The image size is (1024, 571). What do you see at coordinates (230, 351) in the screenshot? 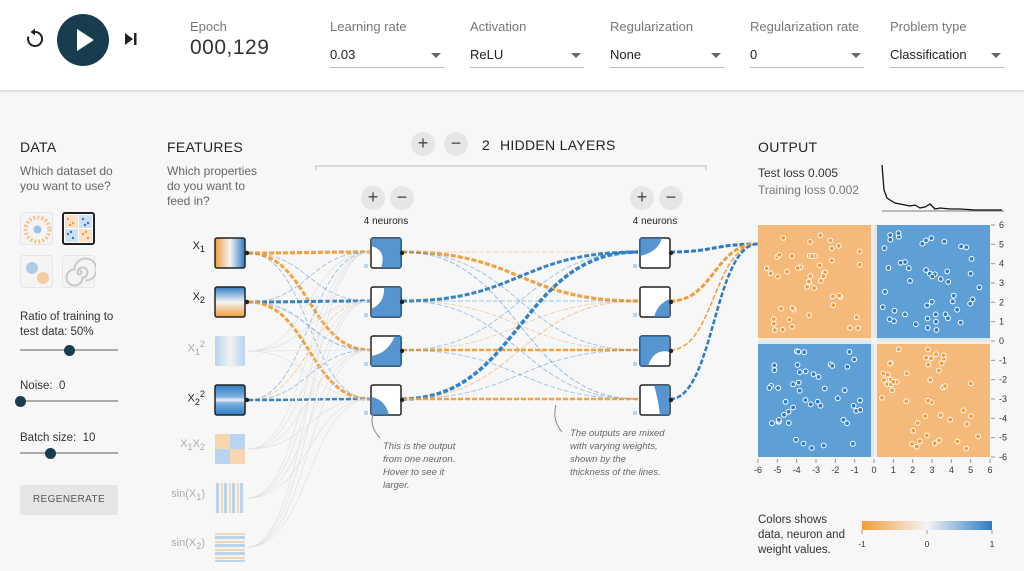
I see `feature-node-x1-squared` at bounding box center [230, 351].